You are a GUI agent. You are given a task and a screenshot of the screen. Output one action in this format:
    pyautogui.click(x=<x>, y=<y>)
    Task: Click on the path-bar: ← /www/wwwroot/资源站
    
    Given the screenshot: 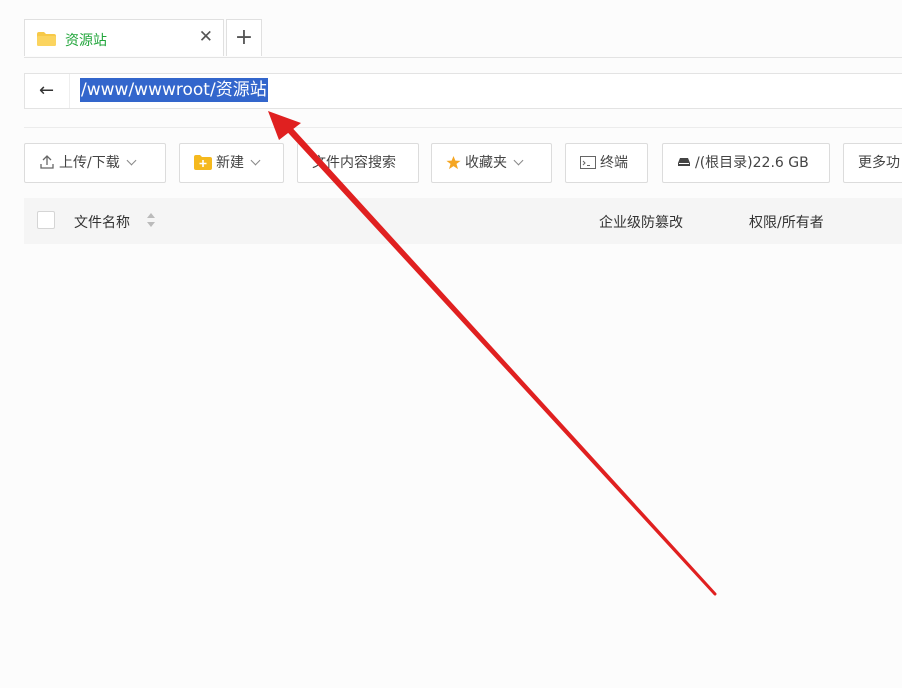 What is the action you would take?
    pyautogui.click(x=463, y=91)
    